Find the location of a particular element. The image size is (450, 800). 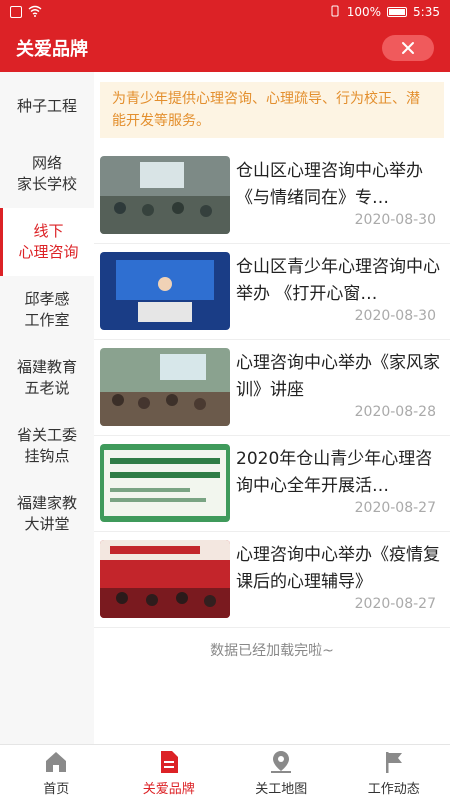

page-title: 关爱品牌 is located at coordinates (52, 49).